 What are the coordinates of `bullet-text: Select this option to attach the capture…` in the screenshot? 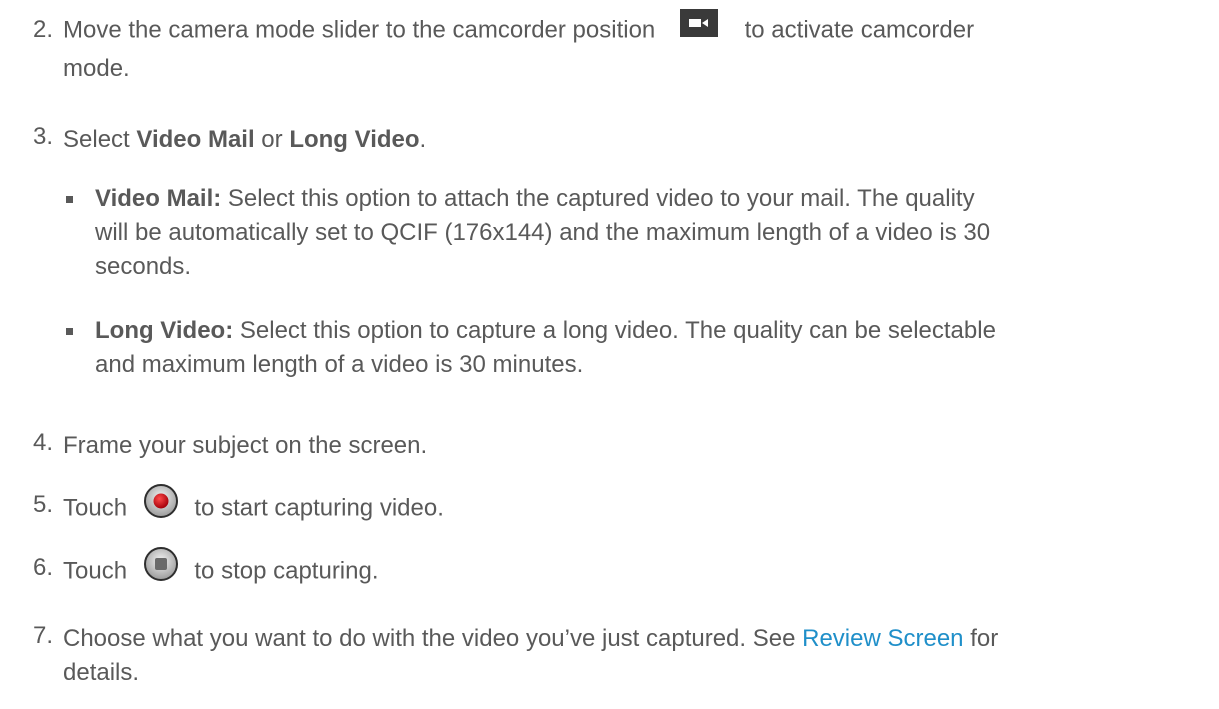 It's located at (598, 198).